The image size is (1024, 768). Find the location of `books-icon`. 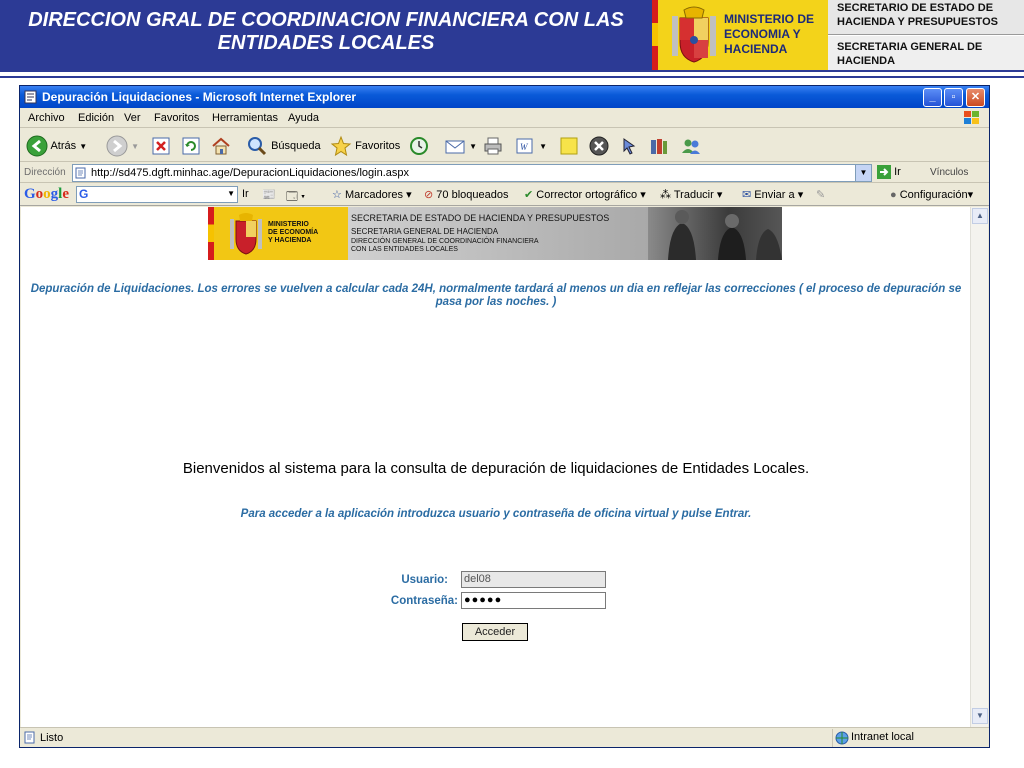

books-icon is located at coordinates (659, 147).